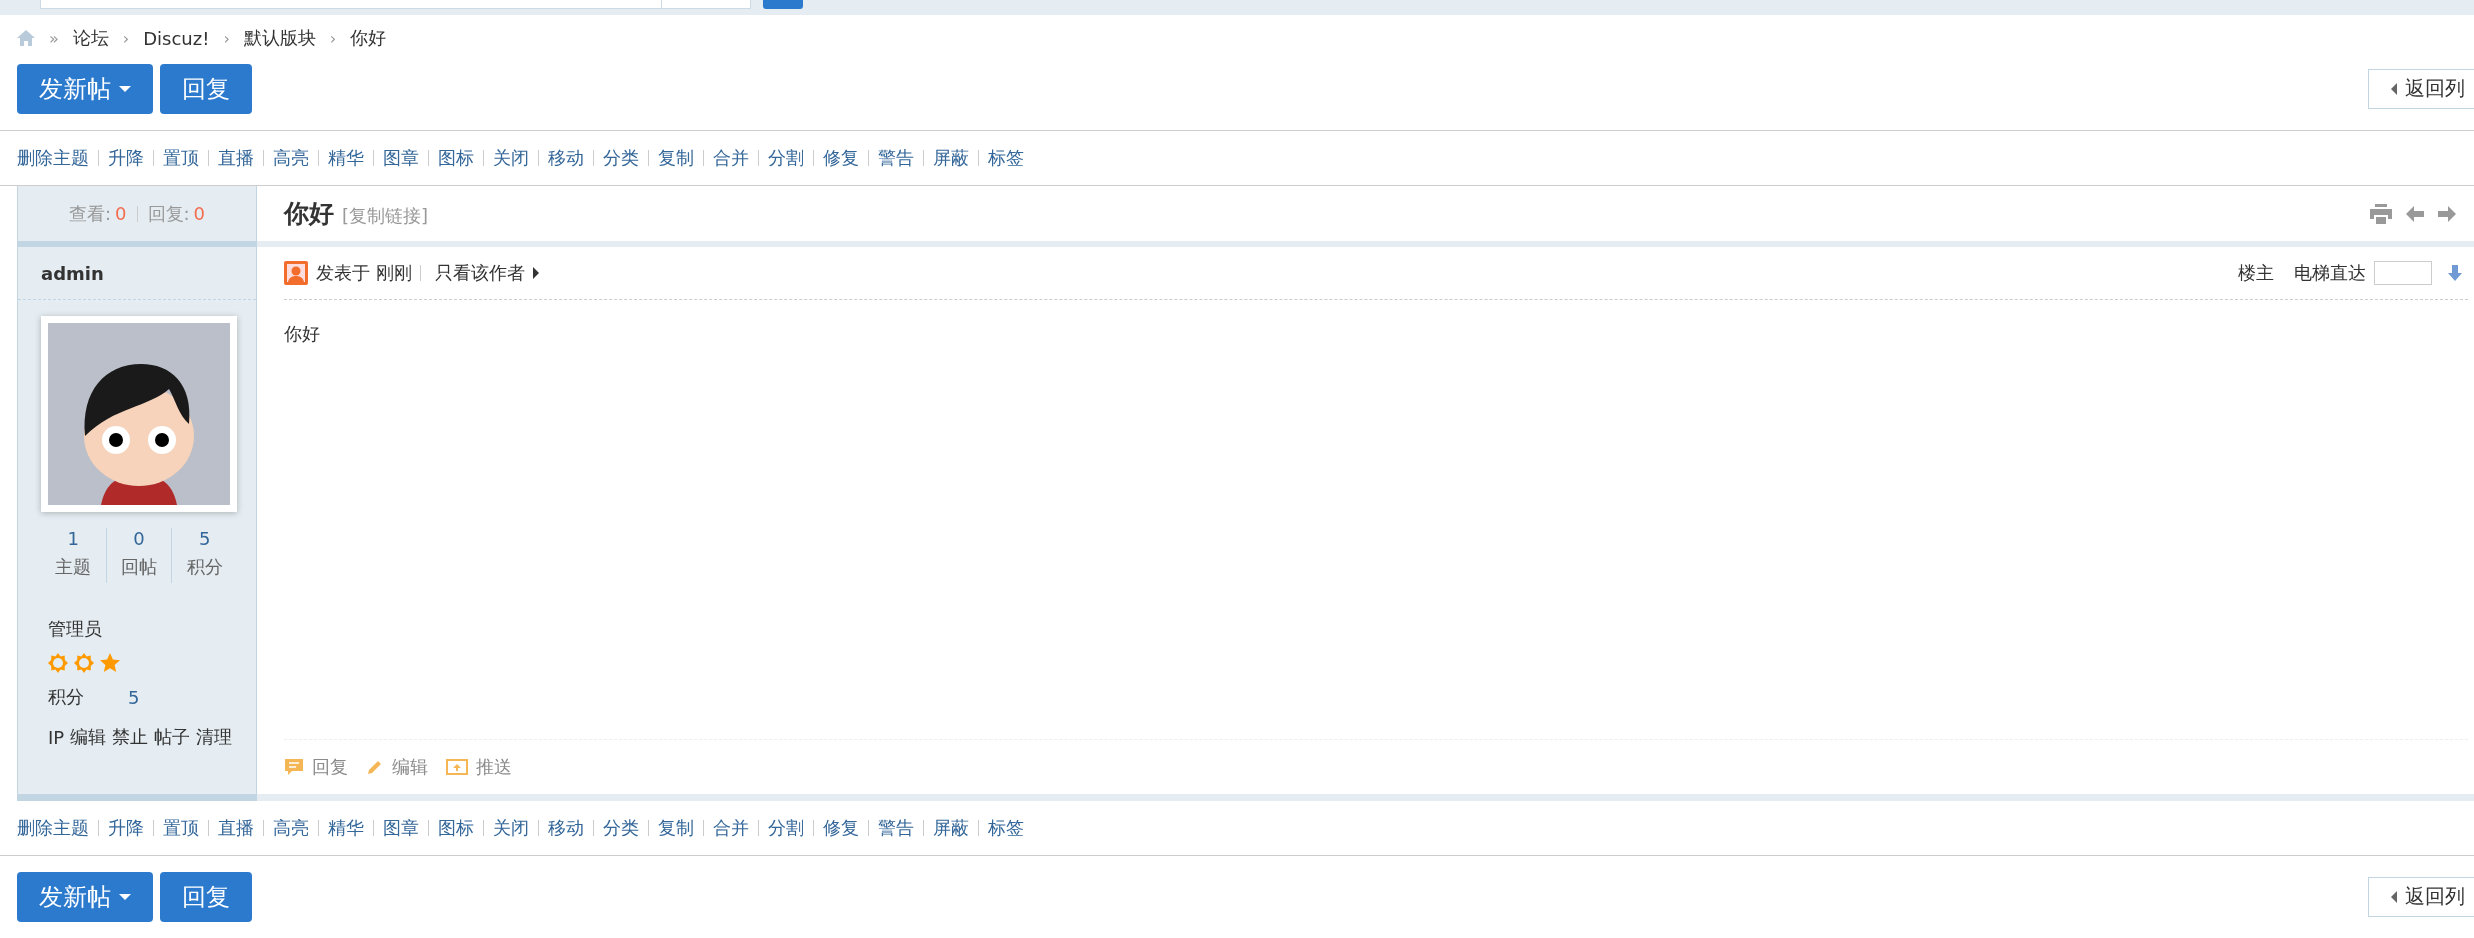 Image resolution: width=2474 pixels, height=938 pixels. Describe the element at coordinates (176, 38) in the screenshot. I see `breadcrumb-link: Discuz!` at that location.